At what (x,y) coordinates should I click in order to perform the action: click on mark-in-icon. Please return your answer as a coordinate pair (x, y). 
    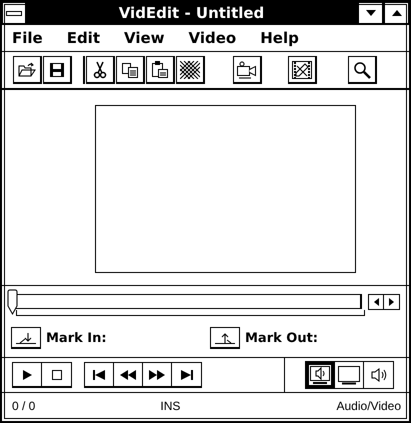
    Looking at the image, I should click on (26, 338).